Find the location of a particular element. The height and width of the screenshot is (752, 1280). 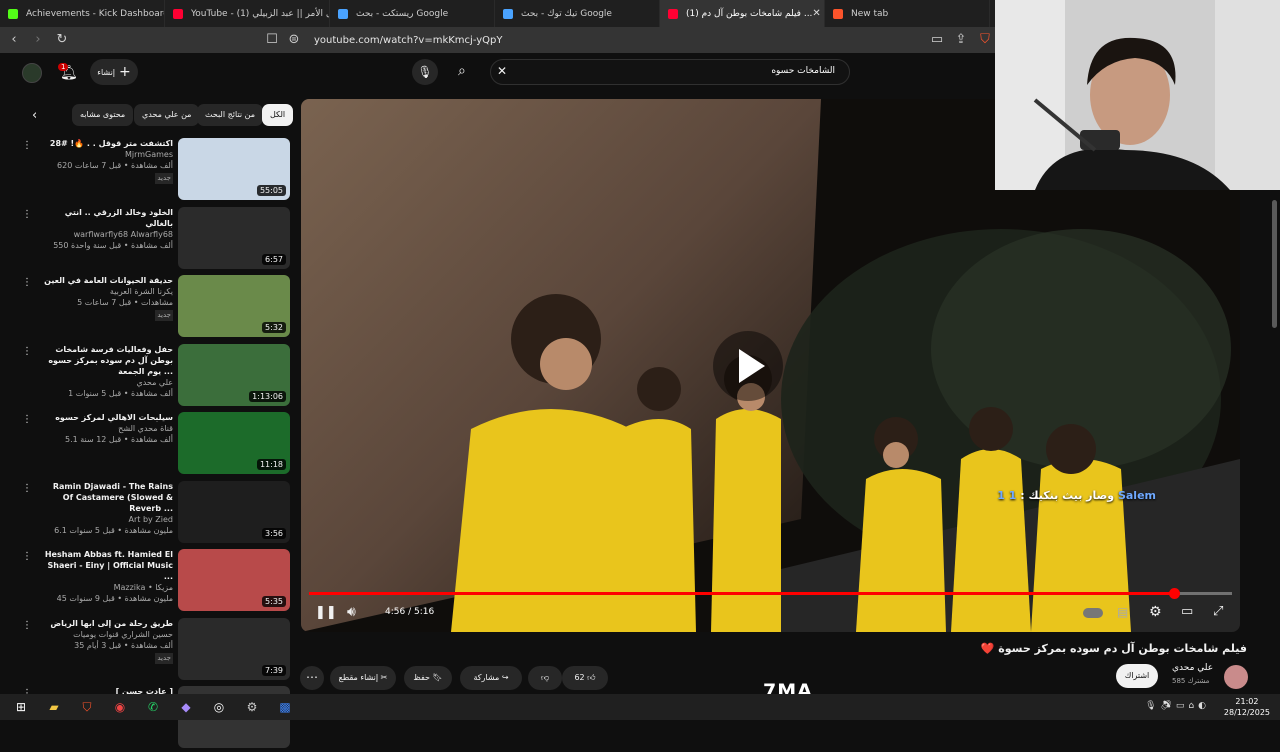

clip-button: إنشاء مقطع ✂ is located at coordinates (363, 678).